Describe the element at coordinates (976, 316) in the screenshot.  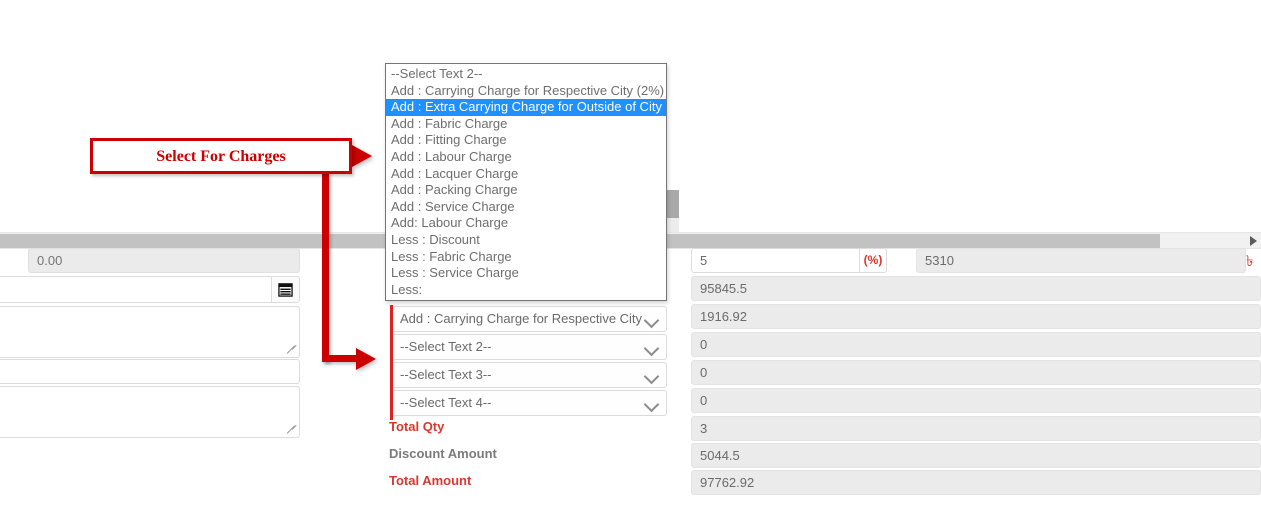
I see `charge-1-amount-field` at that location.